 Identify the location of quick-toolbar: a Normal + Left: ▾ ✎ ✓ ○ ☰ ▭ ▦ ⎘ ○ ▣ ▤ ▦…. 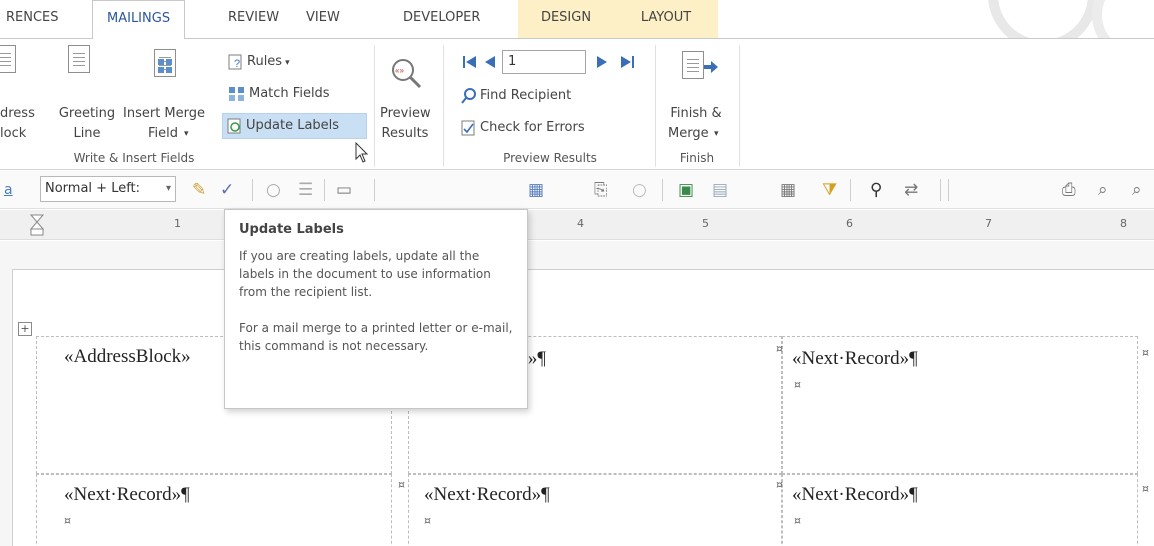
(577, 190).